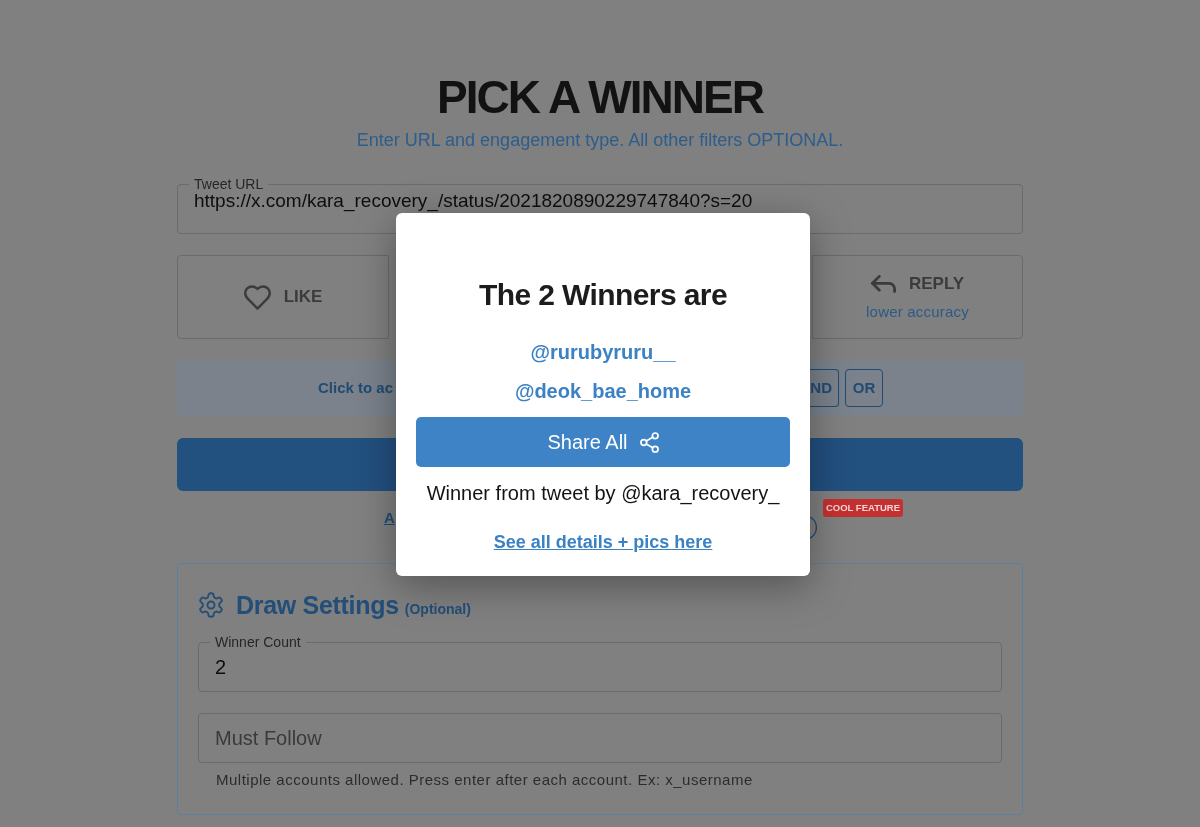 The image size is (1200, 827). I want to click on subtitle: Enter URL and engagement type. All other filters OPTIONAL., so click(600, 140).